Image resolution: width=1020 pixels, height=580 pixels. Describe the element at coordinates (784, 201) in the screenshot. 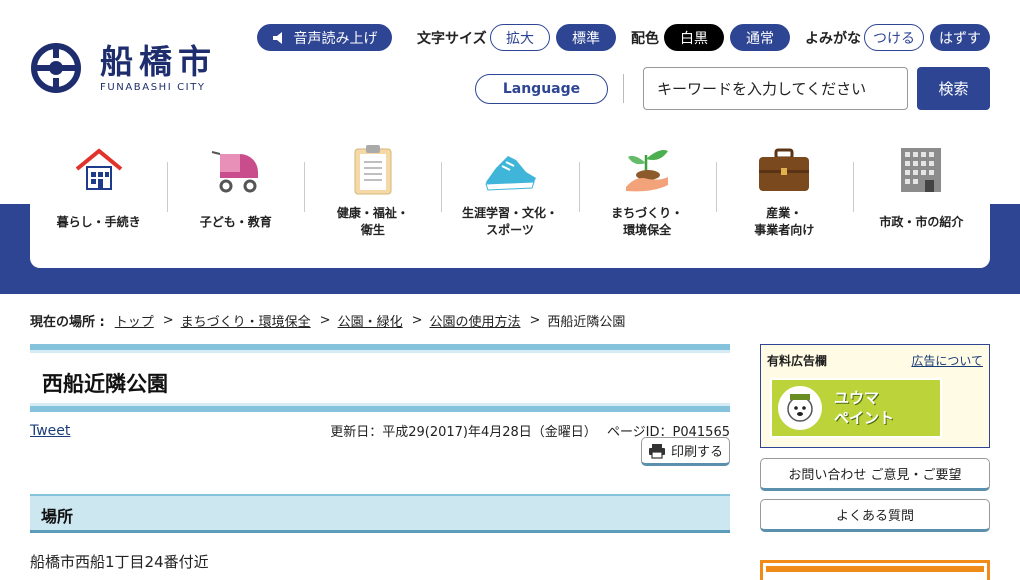

I see `nav-item-business: 産業・ 事業者向け` at that location.